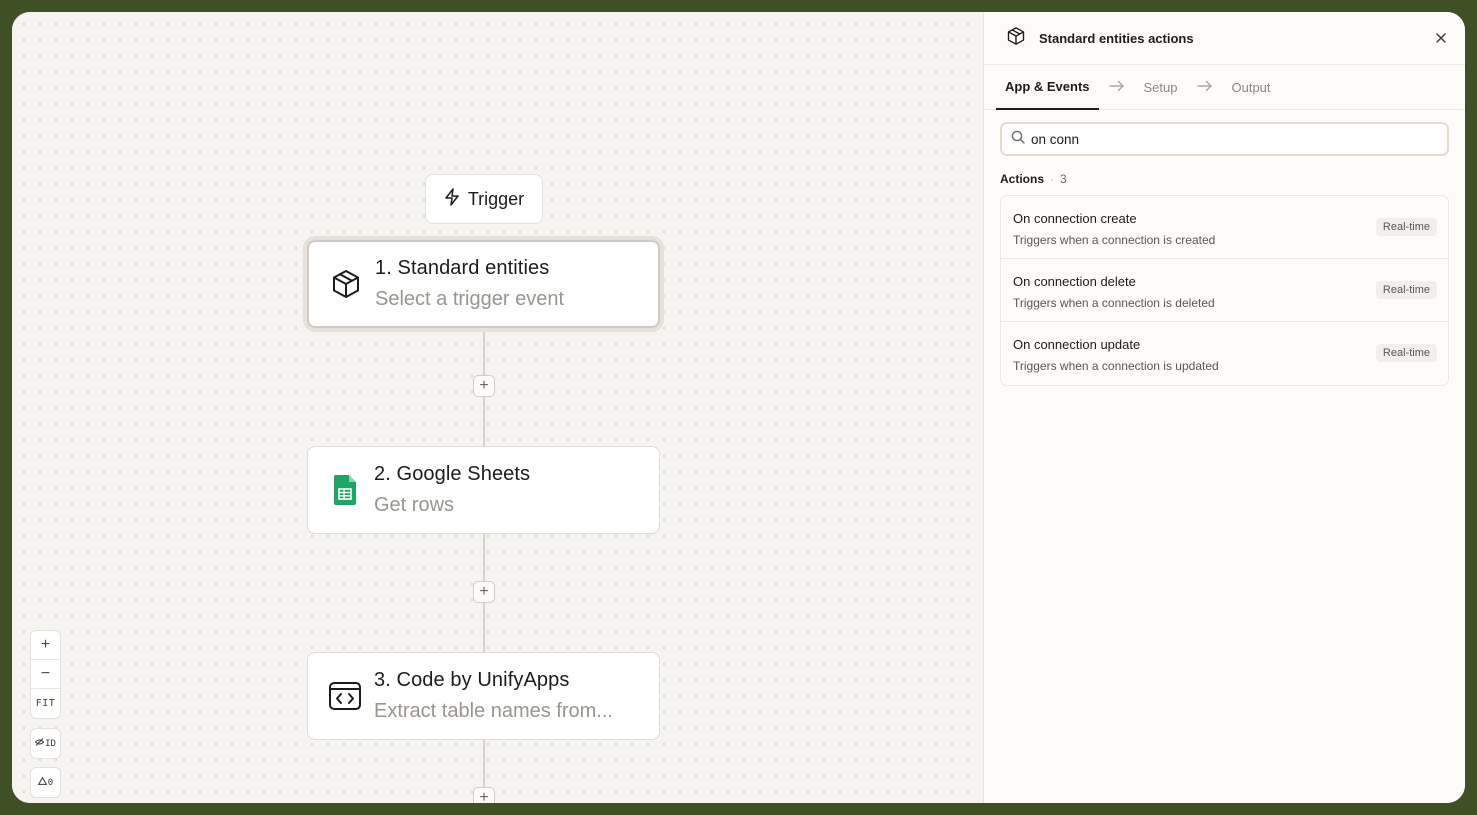  Describe the element at coordinates (42, 782) in the screenshot. I see `warning-icon` at that location.